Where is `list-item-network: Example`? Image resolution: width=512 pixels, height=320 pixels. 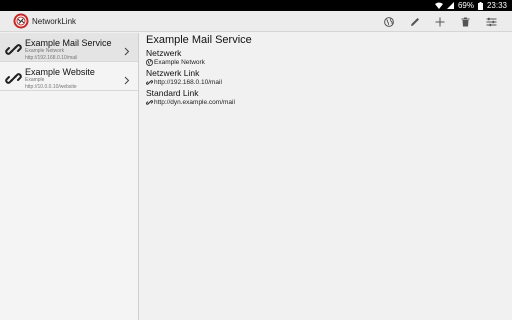
list-item-network: Example is located at coordinates (35, 80).